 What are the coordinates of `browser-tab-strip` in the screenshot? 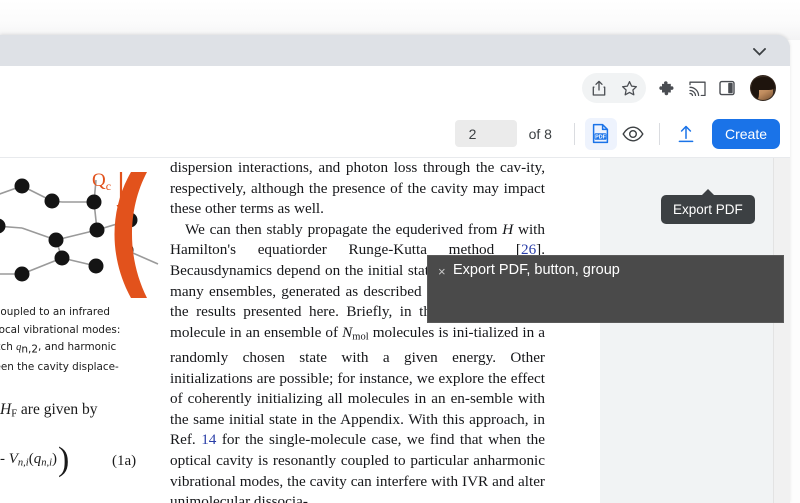 It's located at (395, 50).